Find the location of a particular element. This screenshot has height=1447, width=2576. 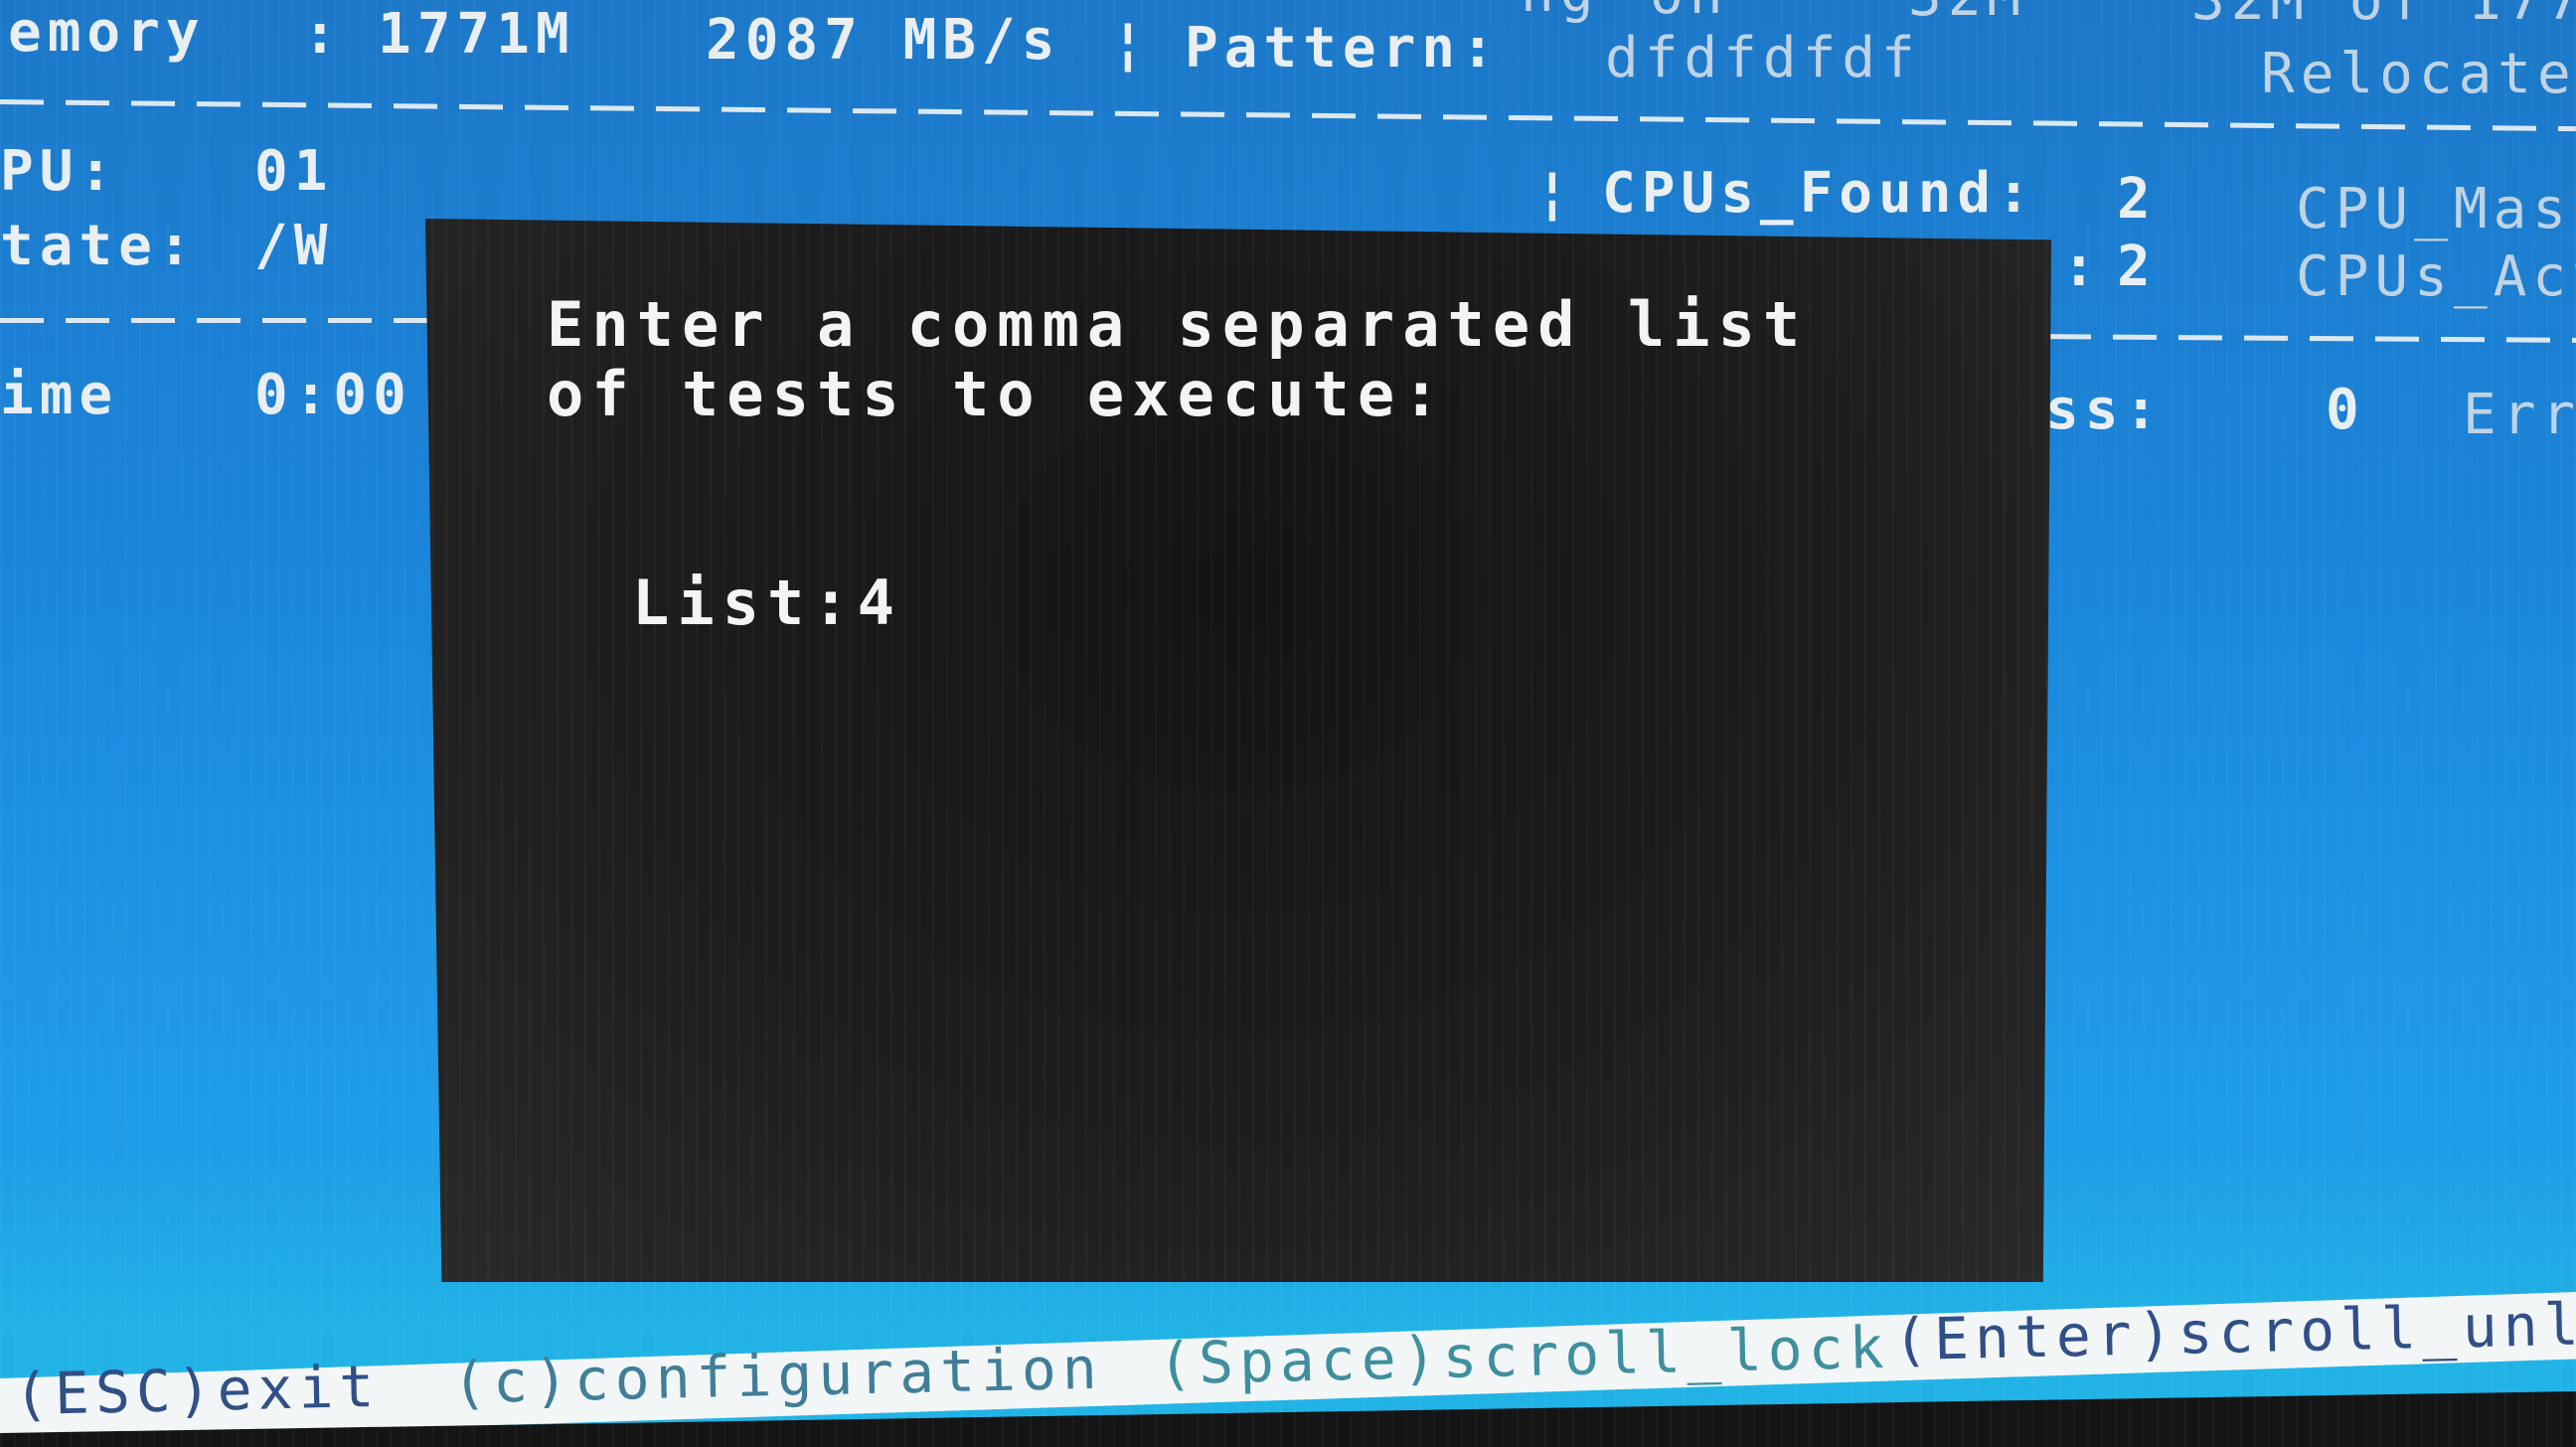

pass-label: ss: is located at coordinates (2105, 410).